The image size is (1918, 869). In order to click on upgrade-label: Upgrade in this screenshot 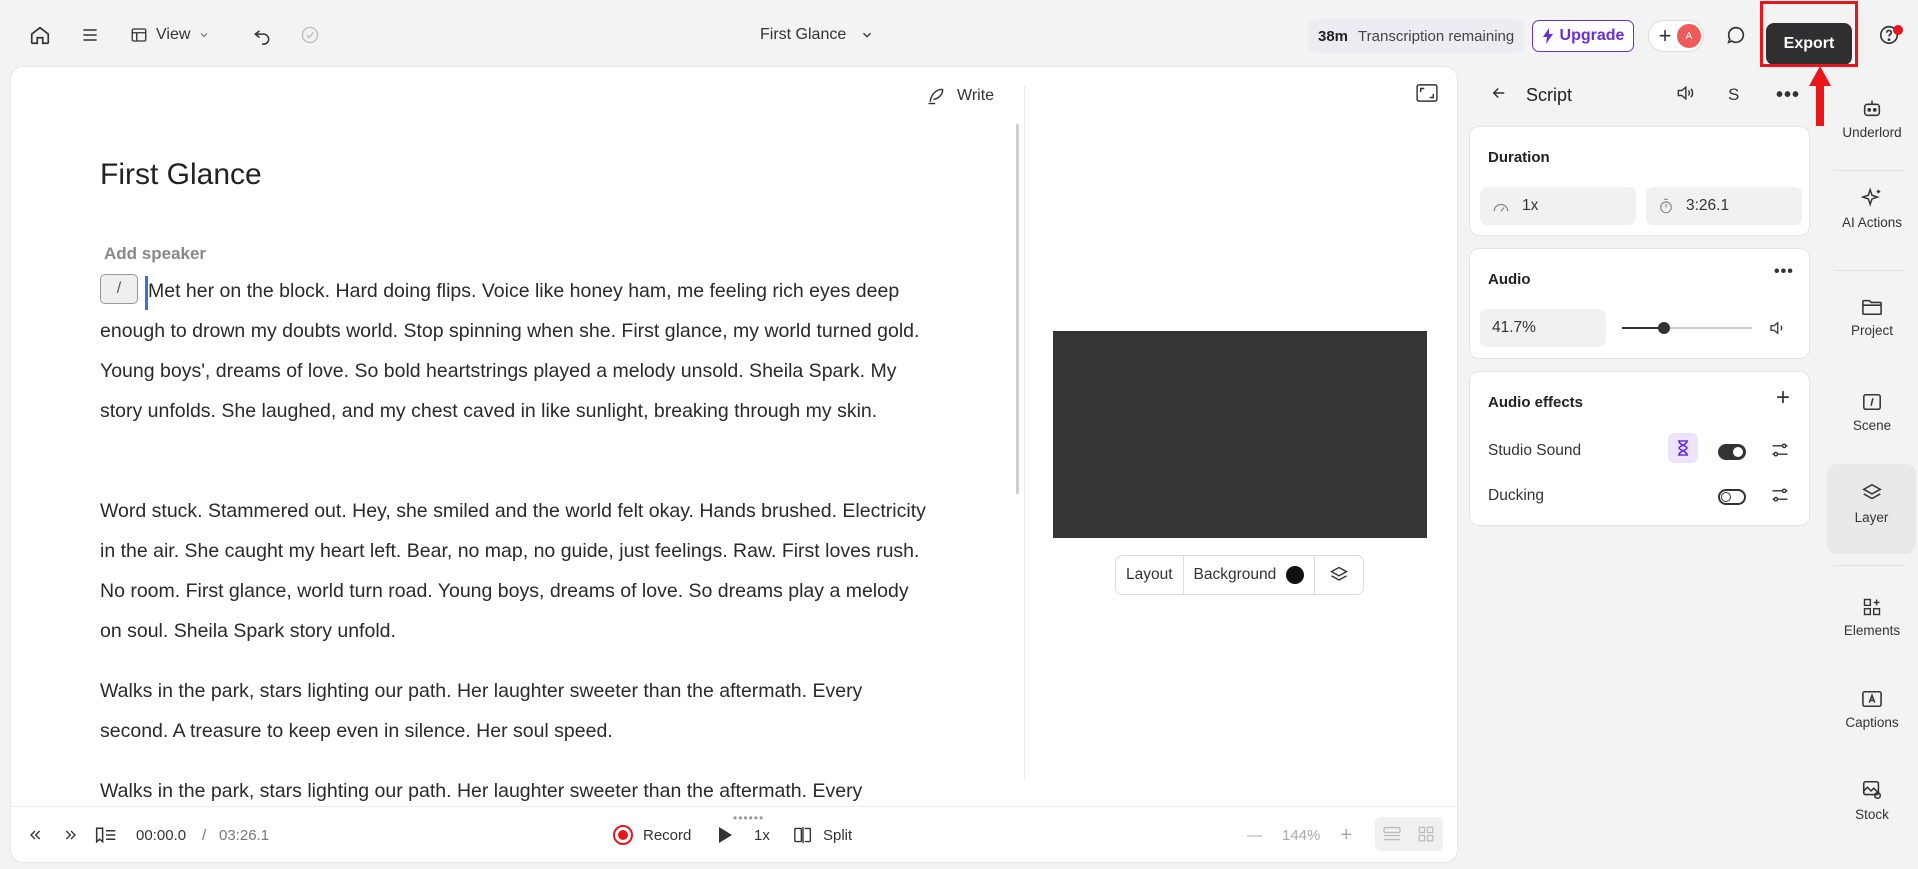, I will do `click(1592, 35)`.